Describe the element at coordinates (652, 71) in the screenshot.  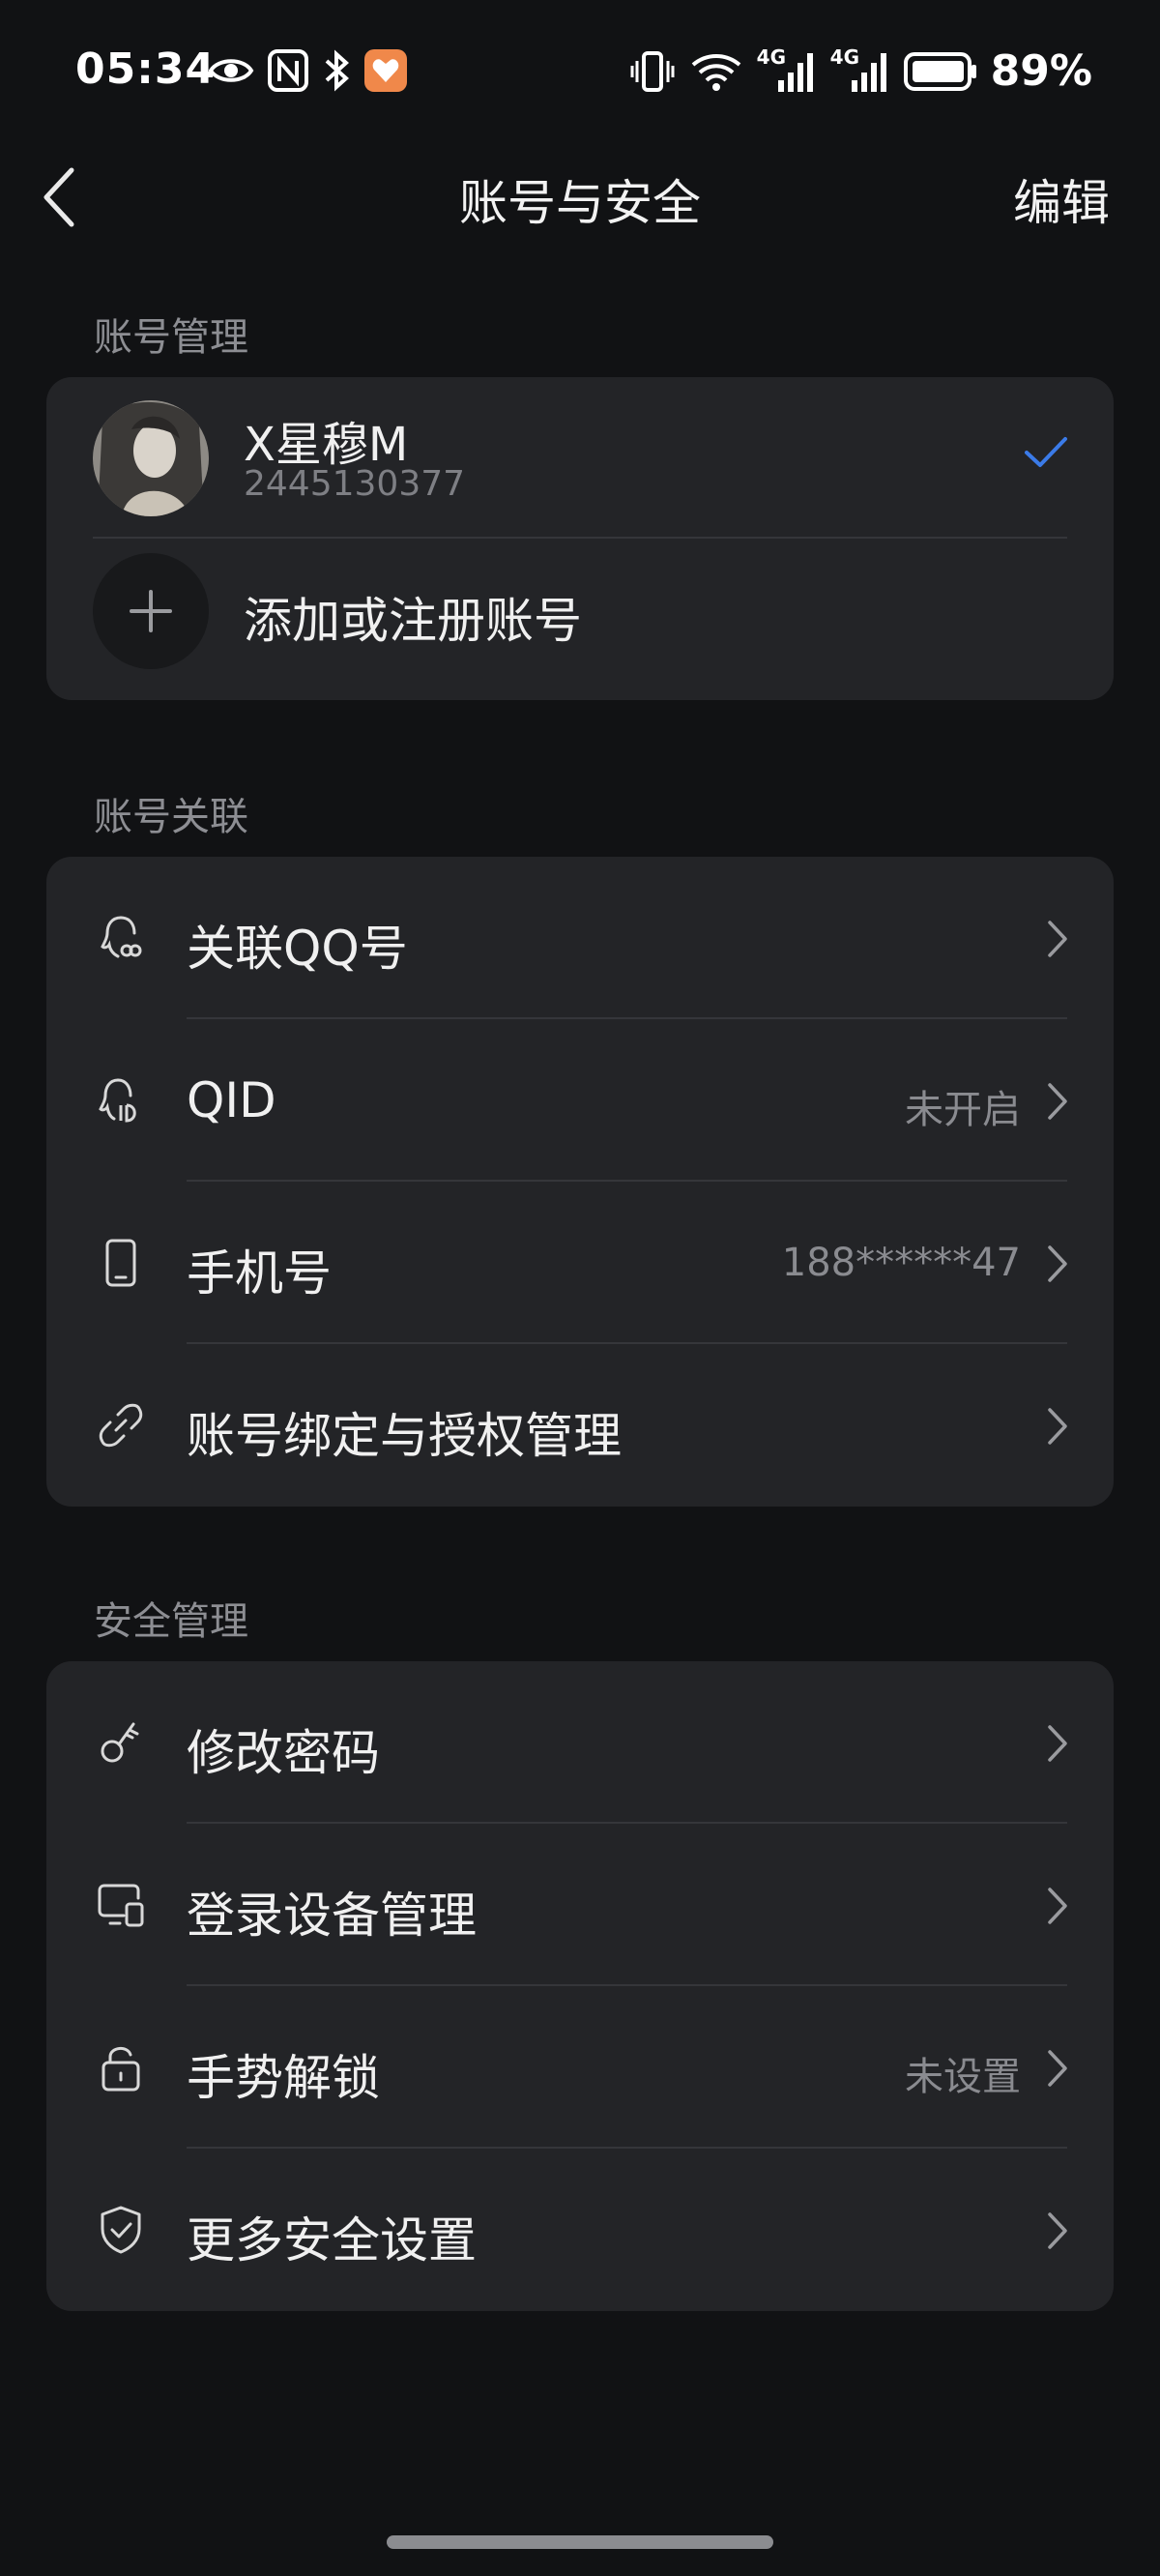
I see `vibrate-icon` at that location.